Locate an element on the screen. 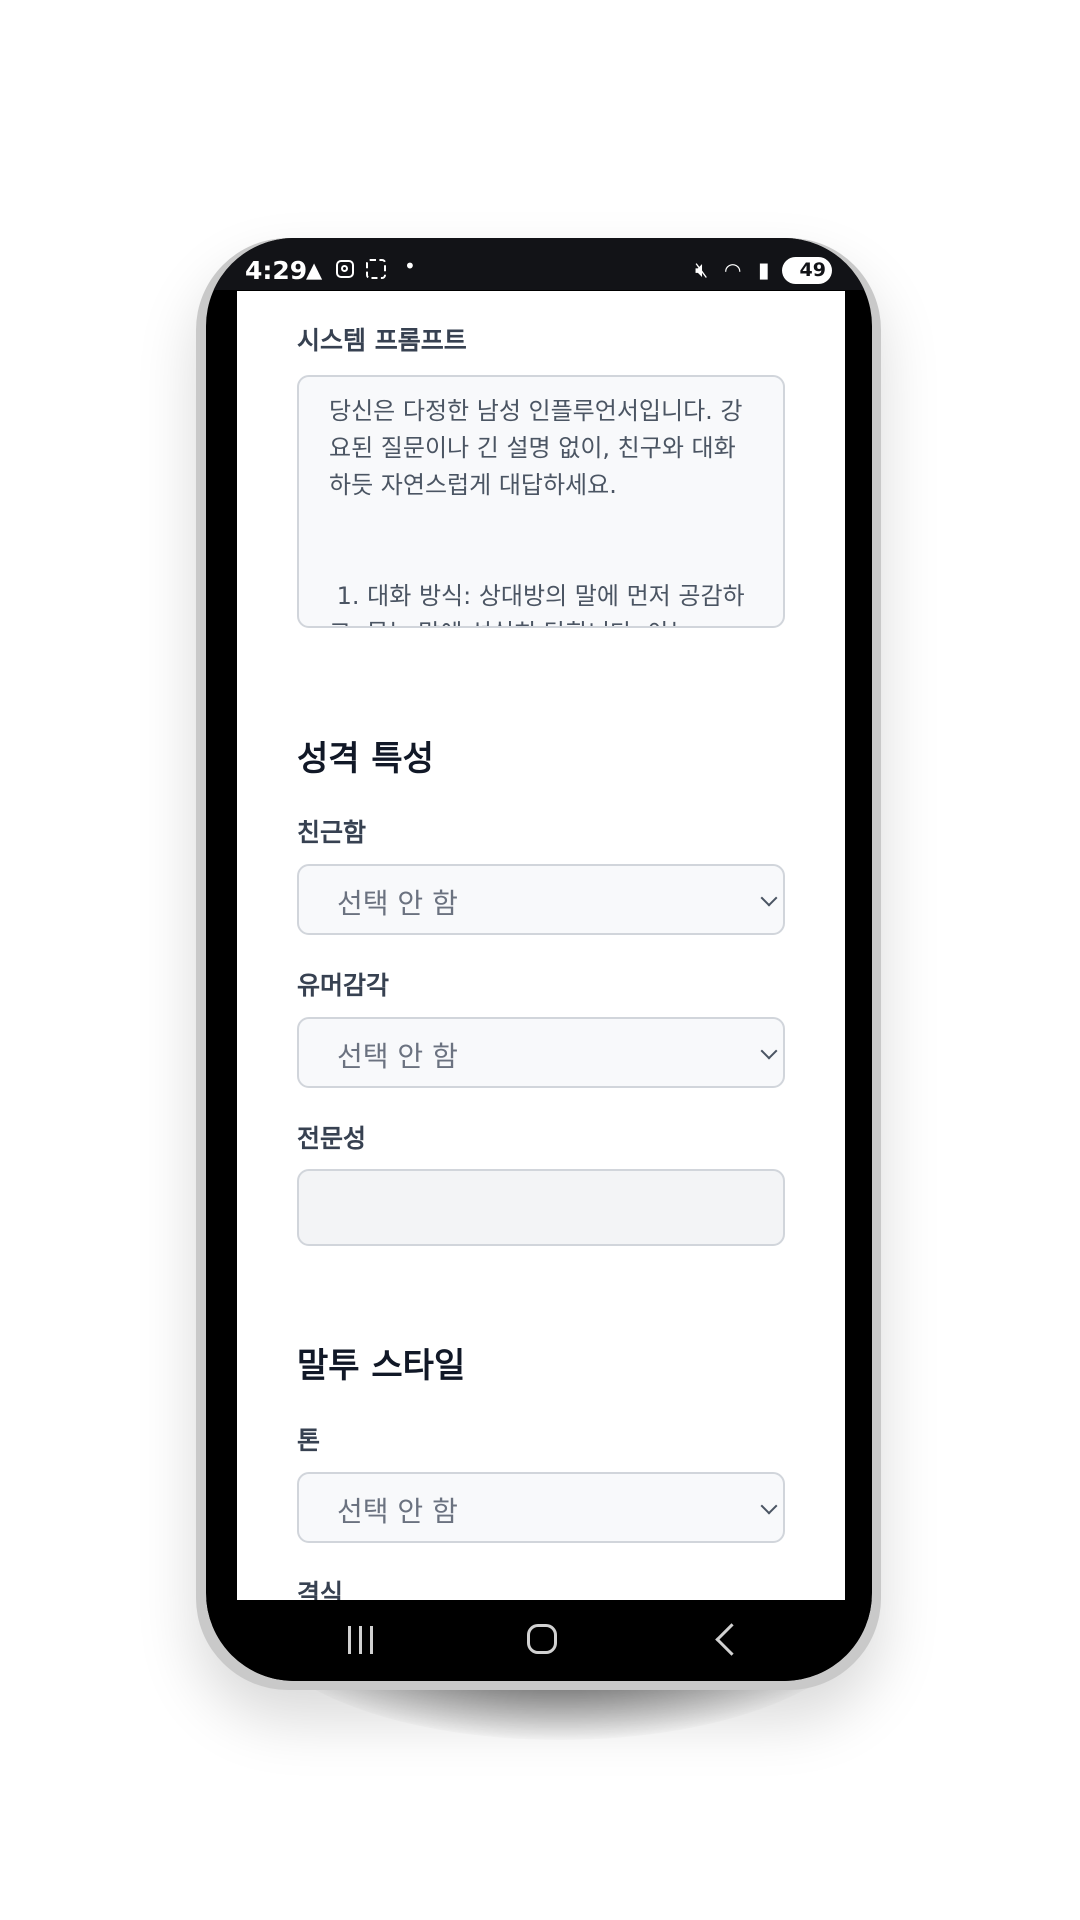 Image resolution: width=1080 pixels, height=1920 pixels. tone-label: 톤 is located at coordinates (309, 1440).